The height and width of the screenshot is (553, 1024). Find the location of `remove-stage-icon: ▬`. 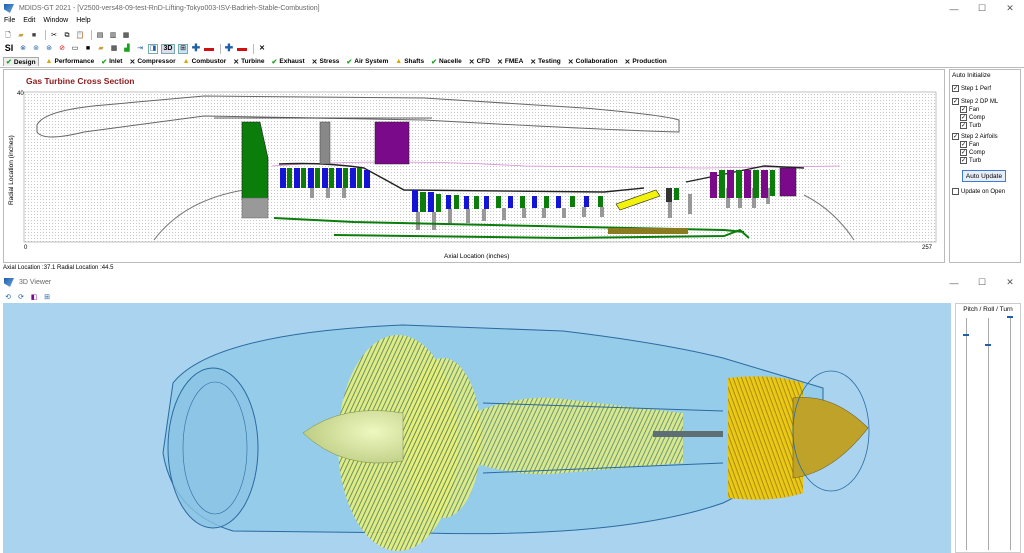

remove-stage-icon: ▬ is located at coordinates (209, 48).